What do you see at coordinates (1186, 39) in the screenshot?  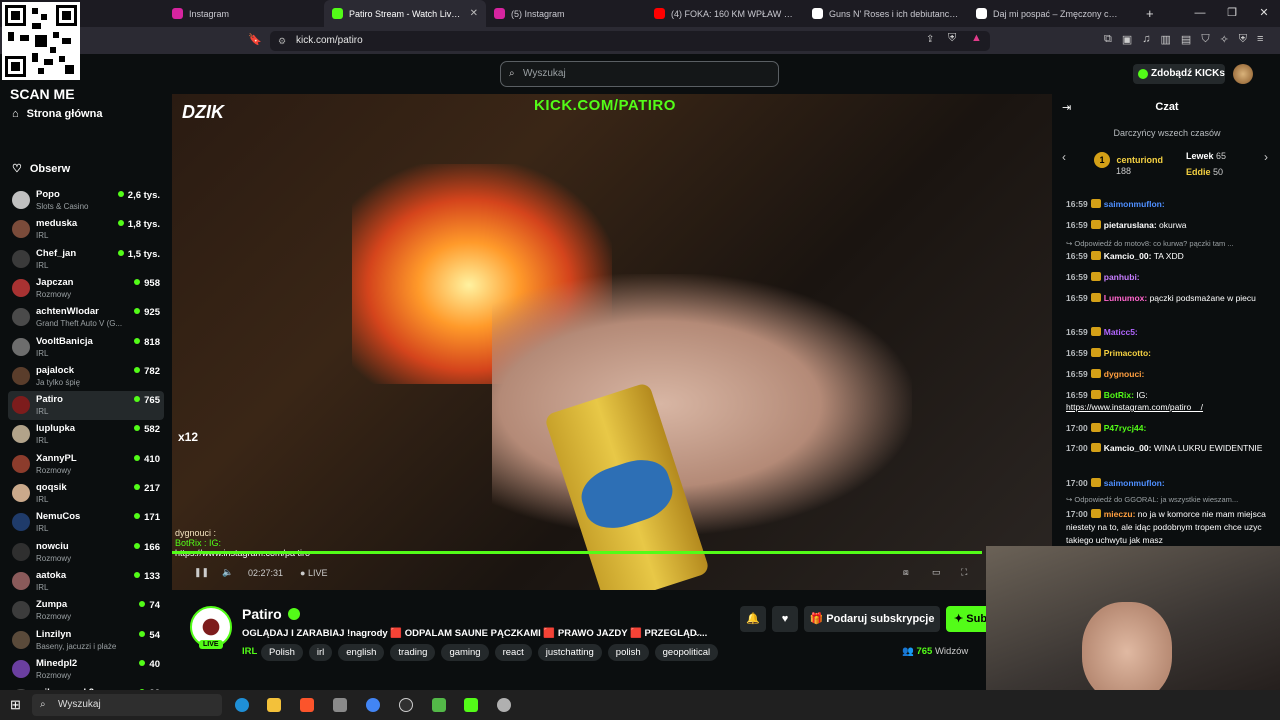 I see `wallet-icon: ▤` at bounding box center [1186, 39].